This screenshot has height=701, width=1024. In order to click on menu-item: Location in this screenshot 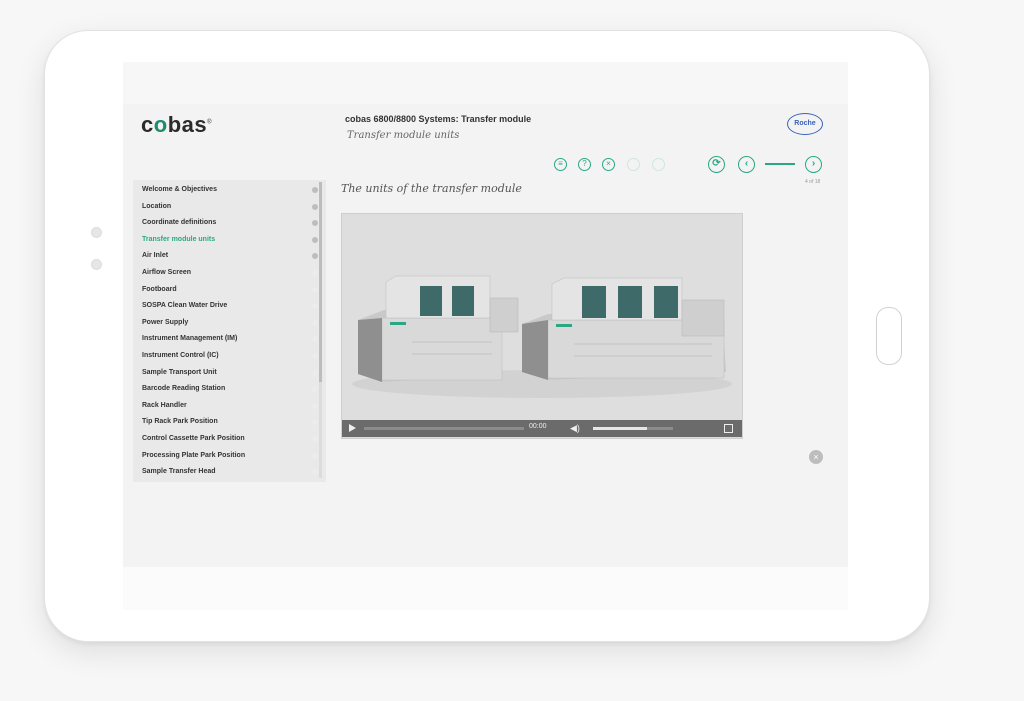, I will do `click(230, 207)`.